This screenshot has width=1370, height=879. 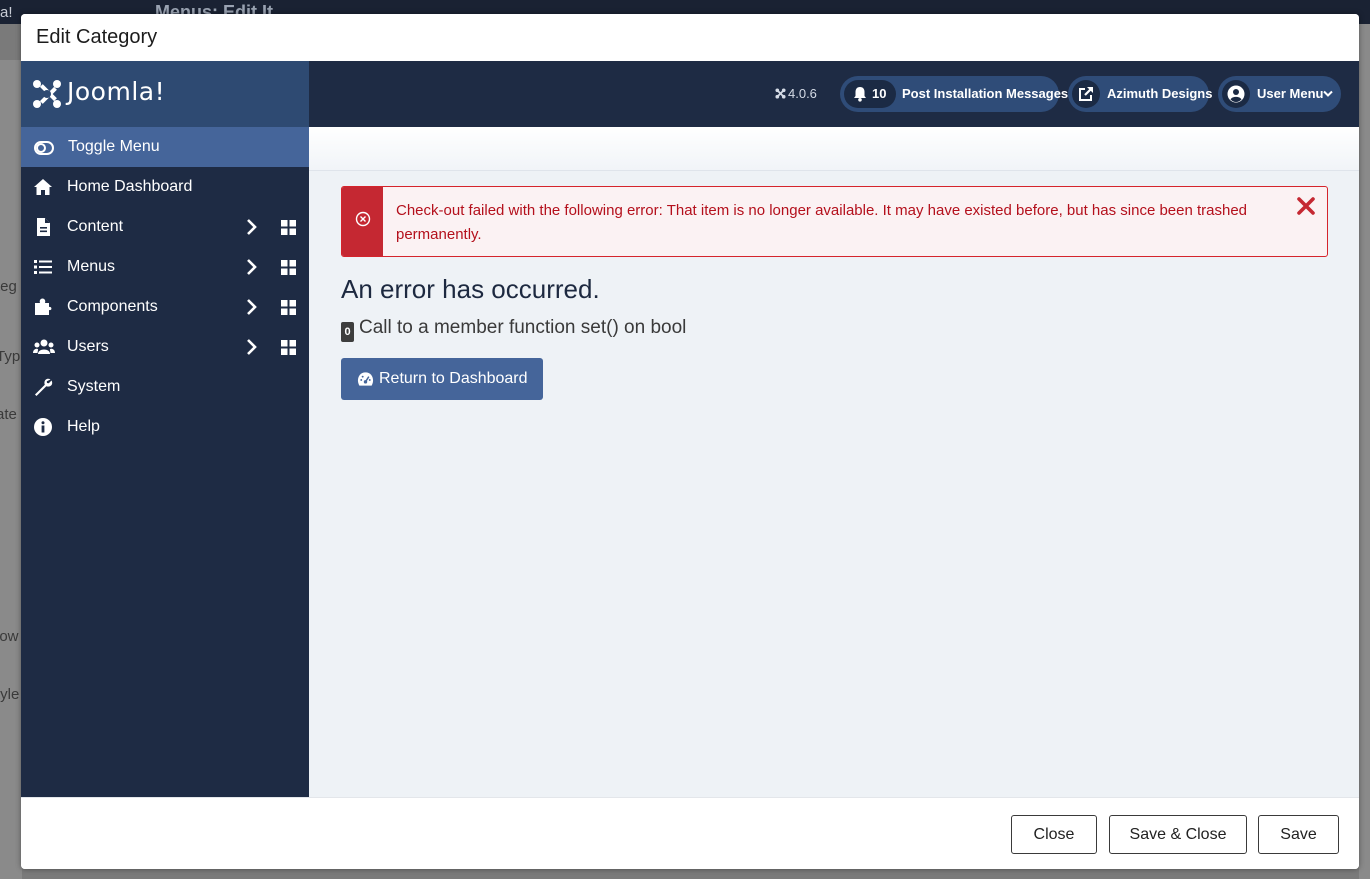 I want to click on list-icon, so click(x=43, y=267).